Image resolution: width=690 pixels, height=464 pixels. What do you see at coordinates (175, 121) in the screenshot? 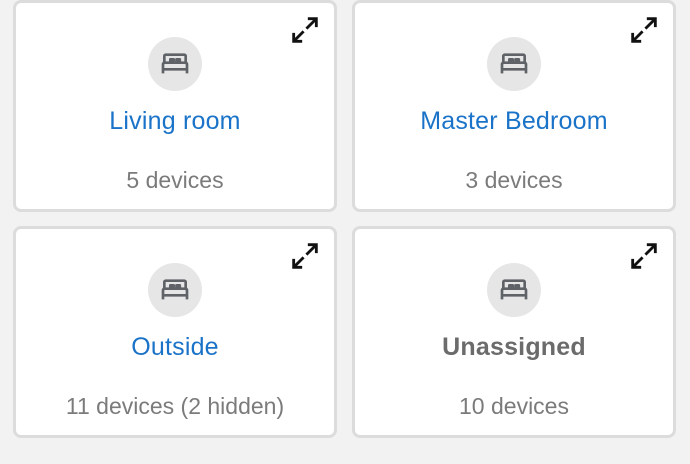
I see `room-name-link: Living room` at bounding box center [175, 121].